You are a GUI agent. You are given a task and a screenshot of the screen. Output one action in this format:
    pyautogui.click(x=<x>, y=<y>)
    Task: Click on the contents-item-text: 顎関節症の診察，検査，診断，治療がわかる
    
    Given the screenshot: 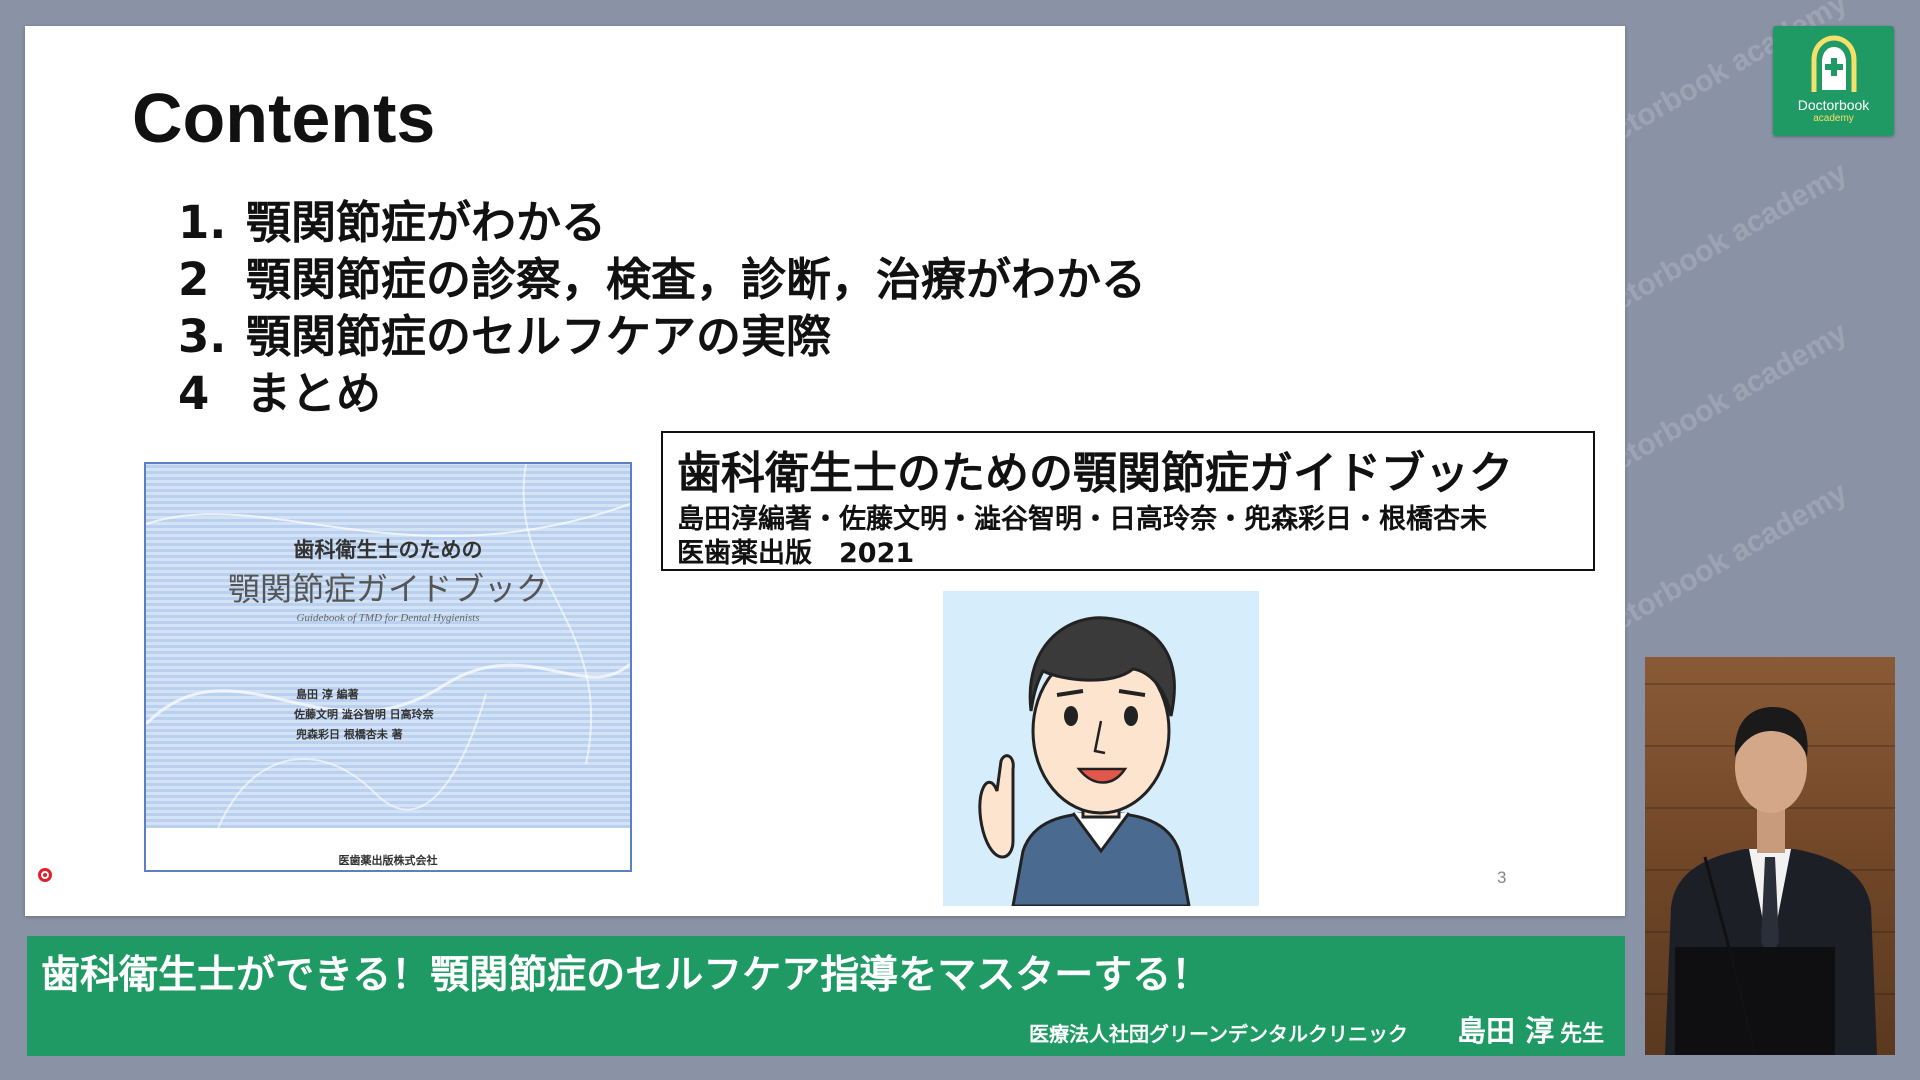 What is the action you would take?
    pyautogui.click(x=696, y=279)
    